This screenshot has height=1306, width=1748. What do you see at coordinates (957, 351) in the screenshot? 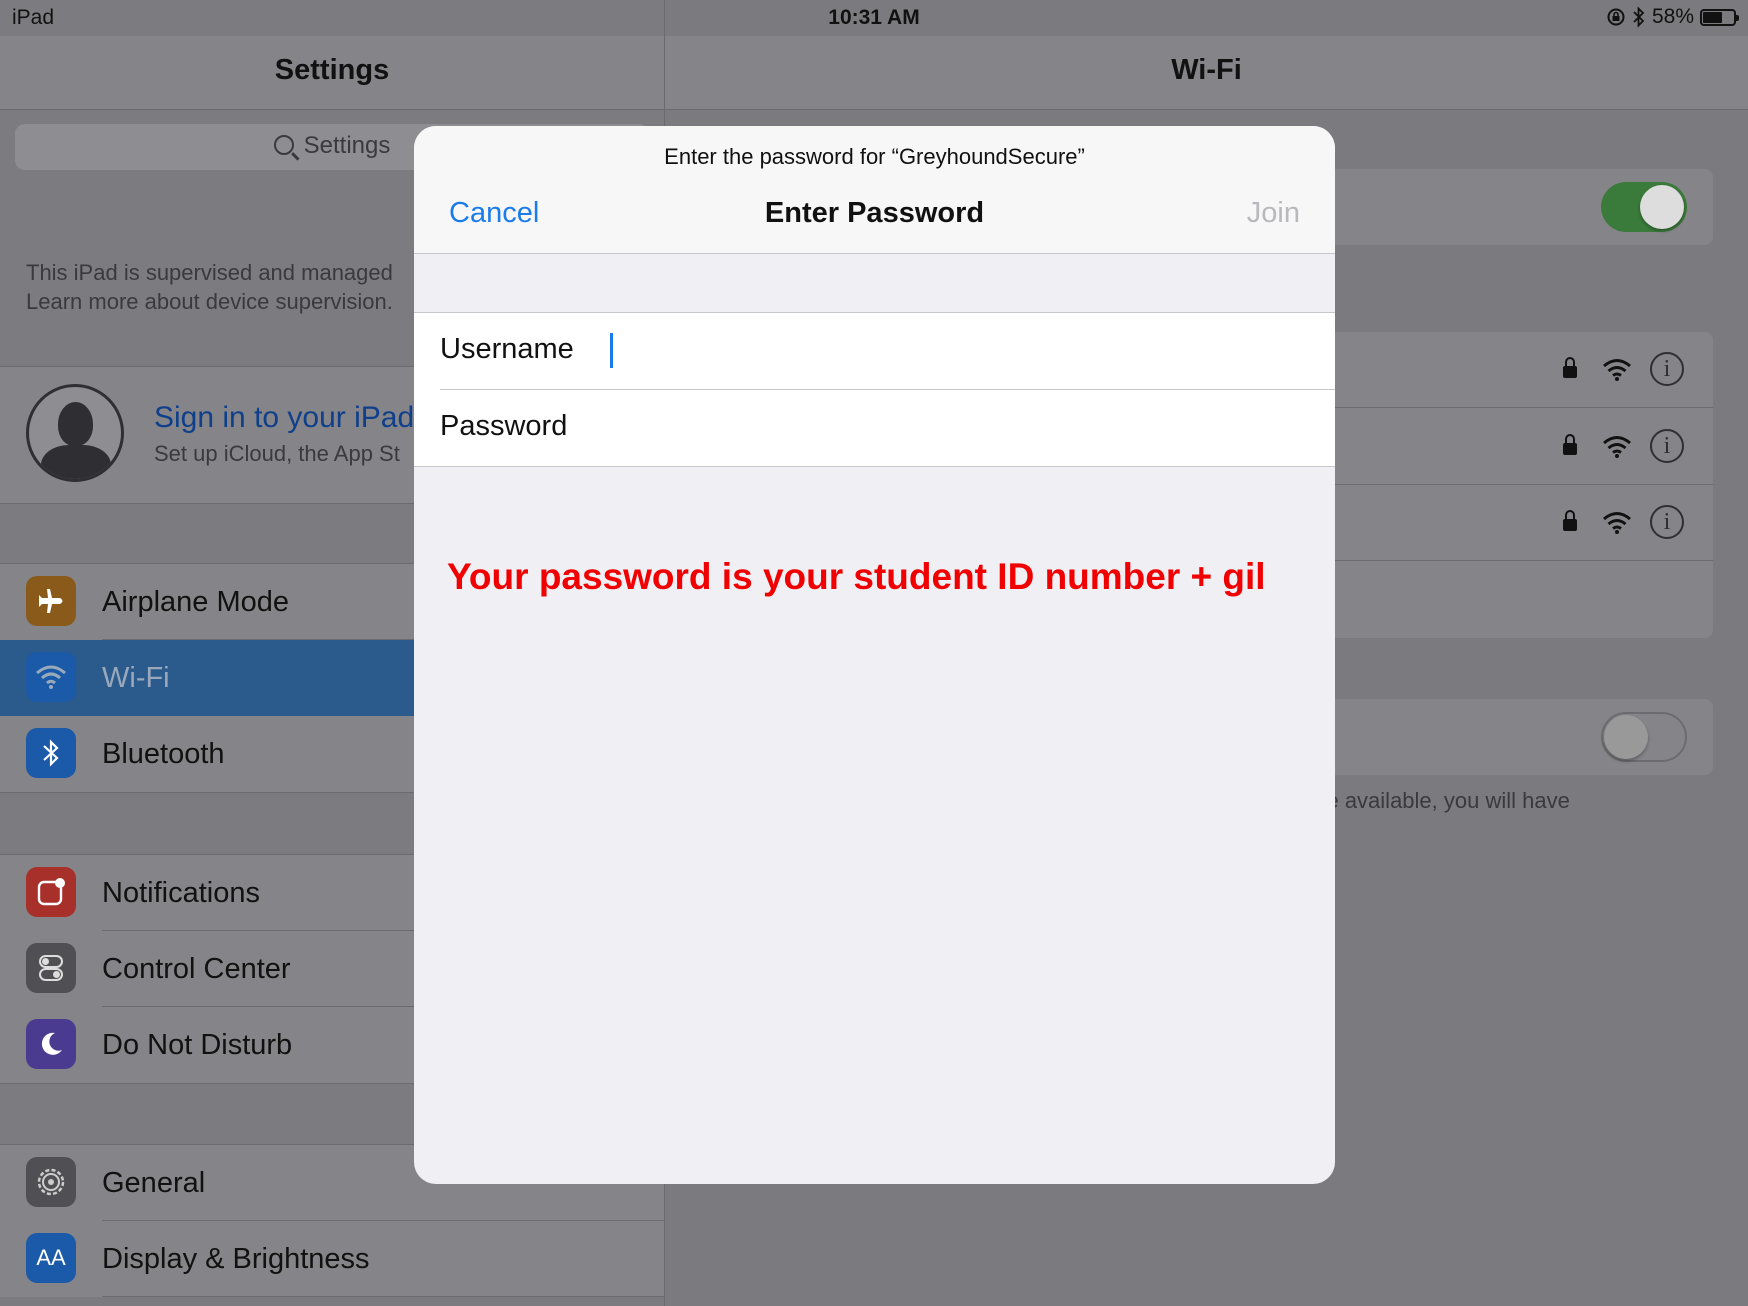
I see `username-field` at bounding box center [957, 351].